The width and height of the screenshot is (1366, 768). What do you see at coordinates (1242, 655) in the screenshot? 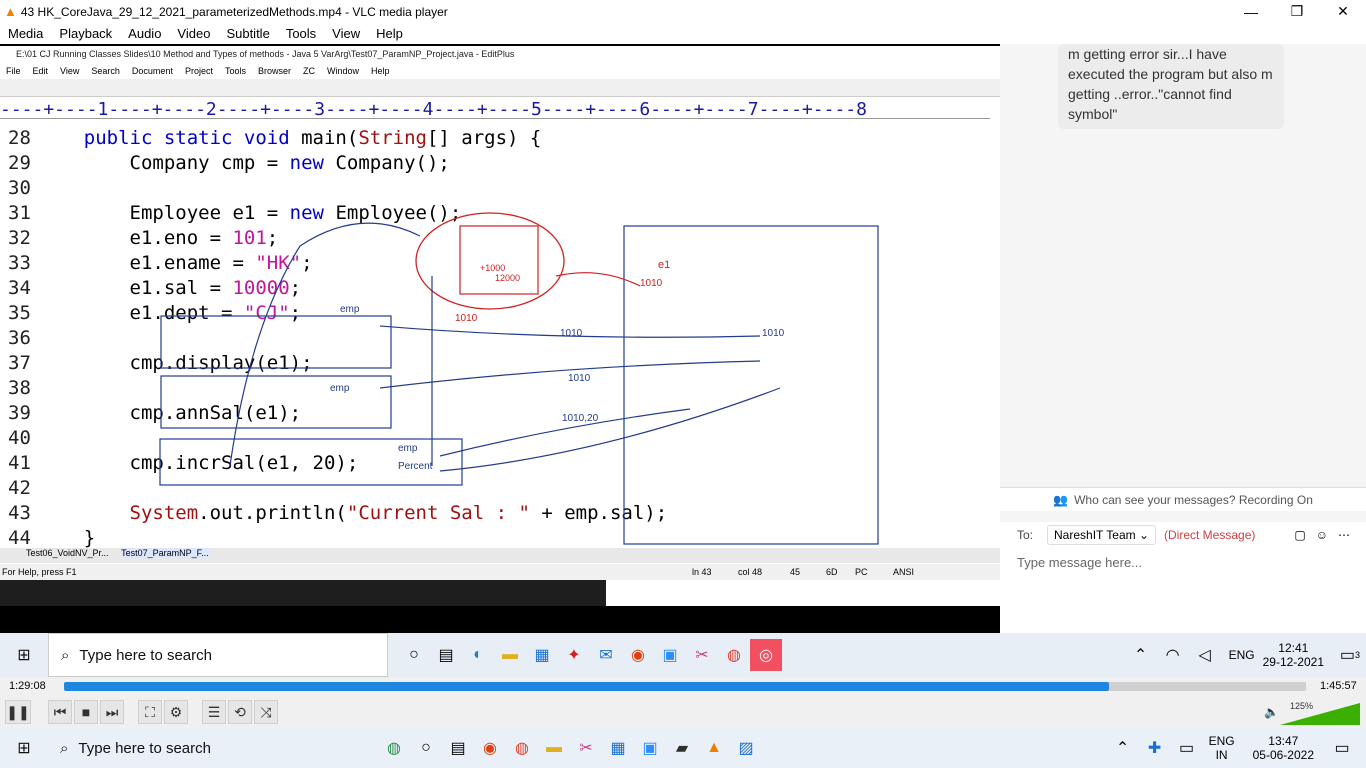
I see `tray-language: ENG` at bounding box center [1242, 655].